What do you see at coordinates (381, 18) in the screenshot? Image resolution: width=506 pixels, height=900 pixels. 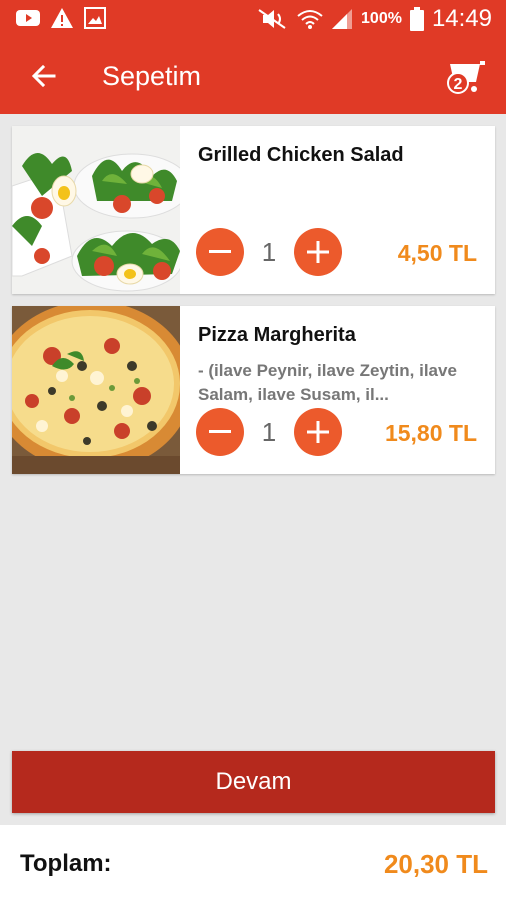 I see `battery-percent: 100%` at bounding box center [381, 18].